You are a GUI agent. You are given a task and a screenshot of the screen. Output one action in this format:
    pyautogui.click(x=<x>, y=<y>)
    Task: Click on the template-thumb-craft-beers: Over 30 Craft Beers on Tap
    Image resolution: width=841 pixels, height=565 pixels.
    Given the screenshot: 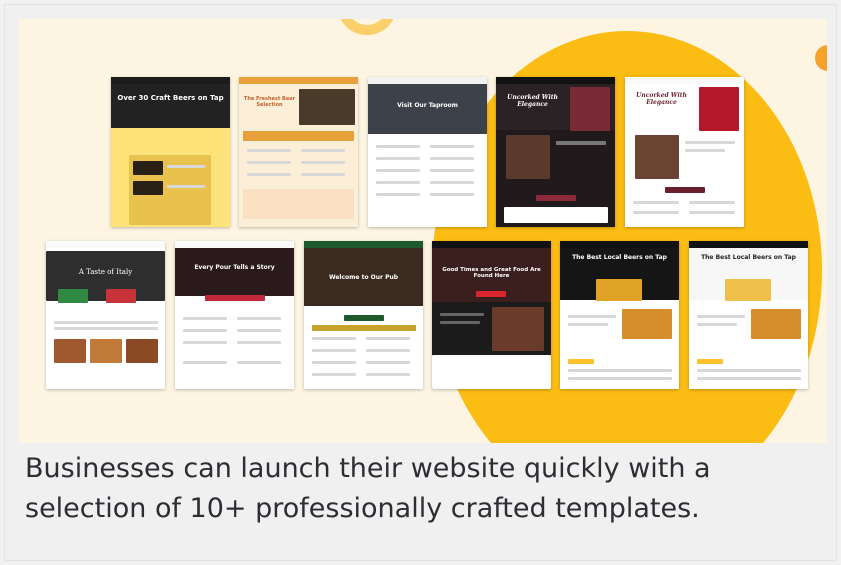 What is the action you would take?
    pyautogui.click(x=170, y=152)
    